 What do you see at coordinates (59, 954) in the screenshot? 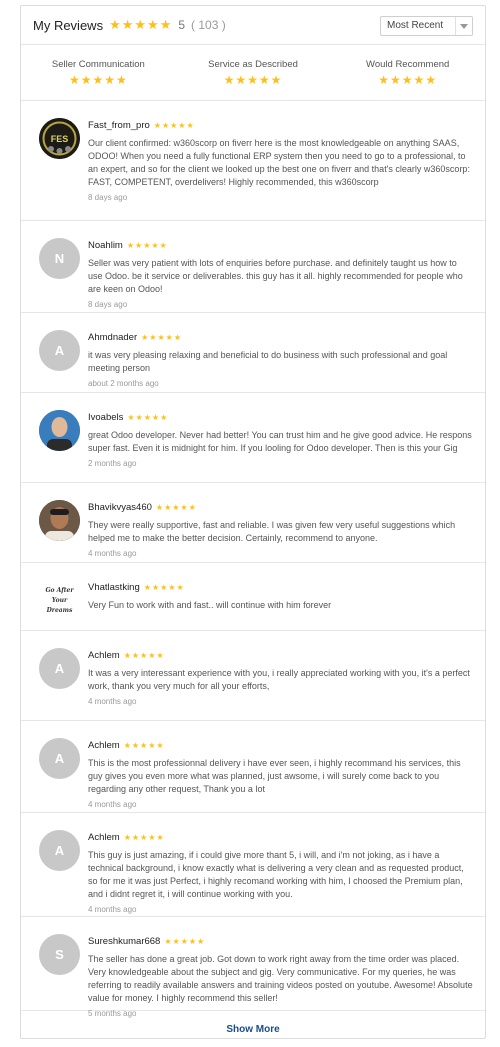
I see `avatar: S` at bounding box center [59, 954].